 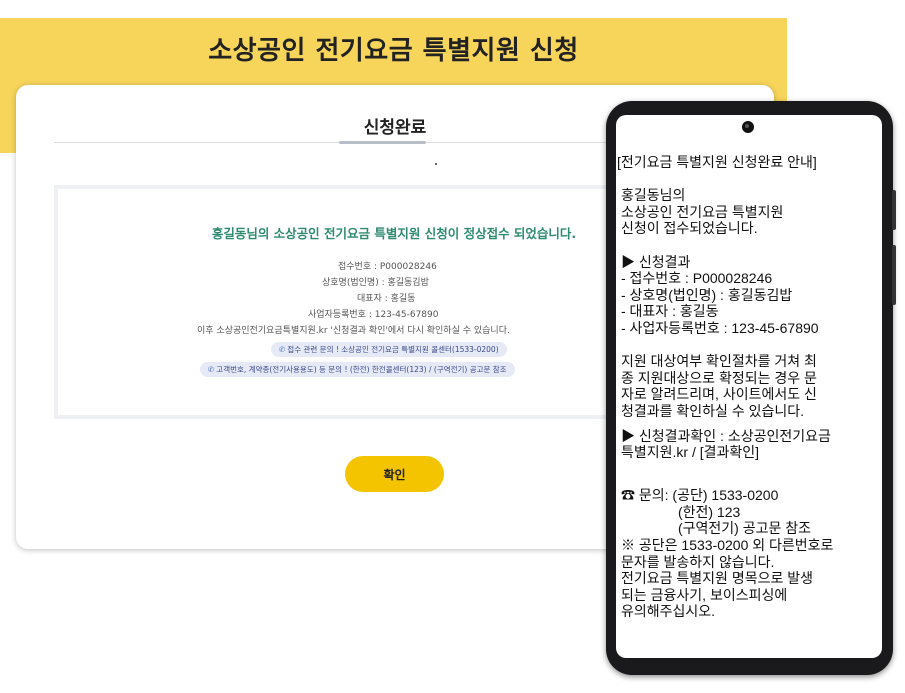 What do you see at coordinates (690, 452) in the screenshot?
I see `sms-check-line: 특별지원.kr / [결과확인]` at bounding box center [690, 452].